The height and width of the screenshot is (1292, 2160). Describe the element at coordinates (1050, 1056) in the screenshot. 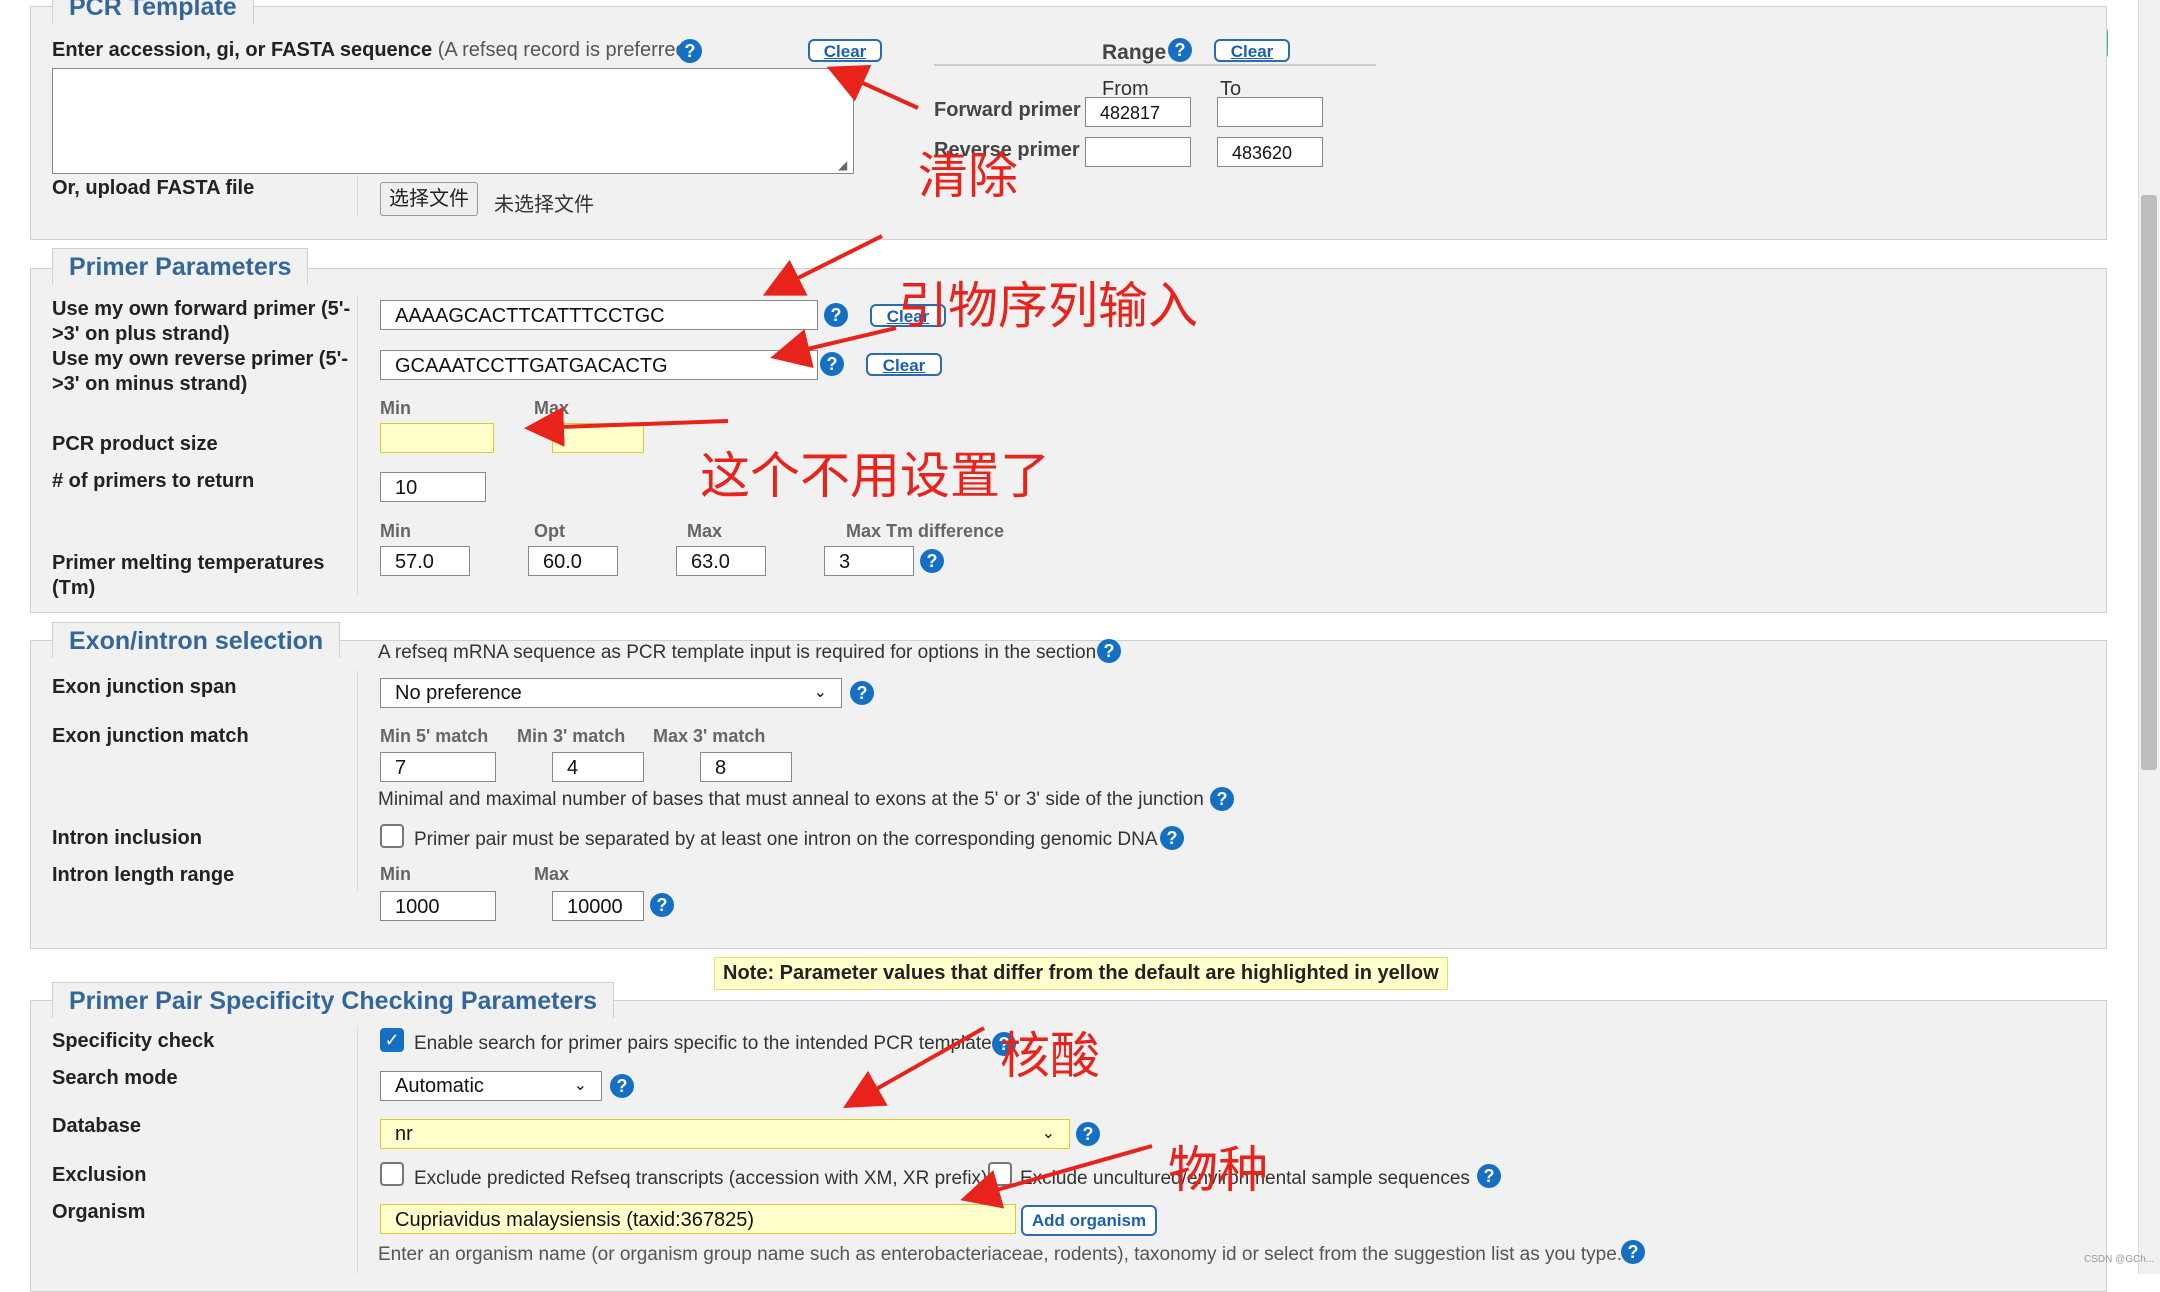

I see `annotation-nucleic: 核酸` at that location.